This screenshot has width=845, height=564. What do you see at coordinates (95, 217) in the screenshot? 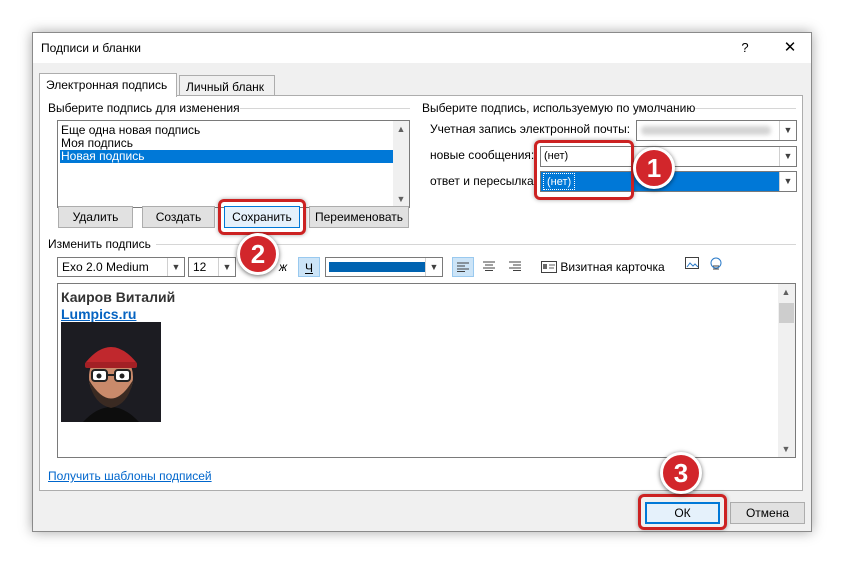
I see `delete-button: Удалить` at bounding box center [95, 217].